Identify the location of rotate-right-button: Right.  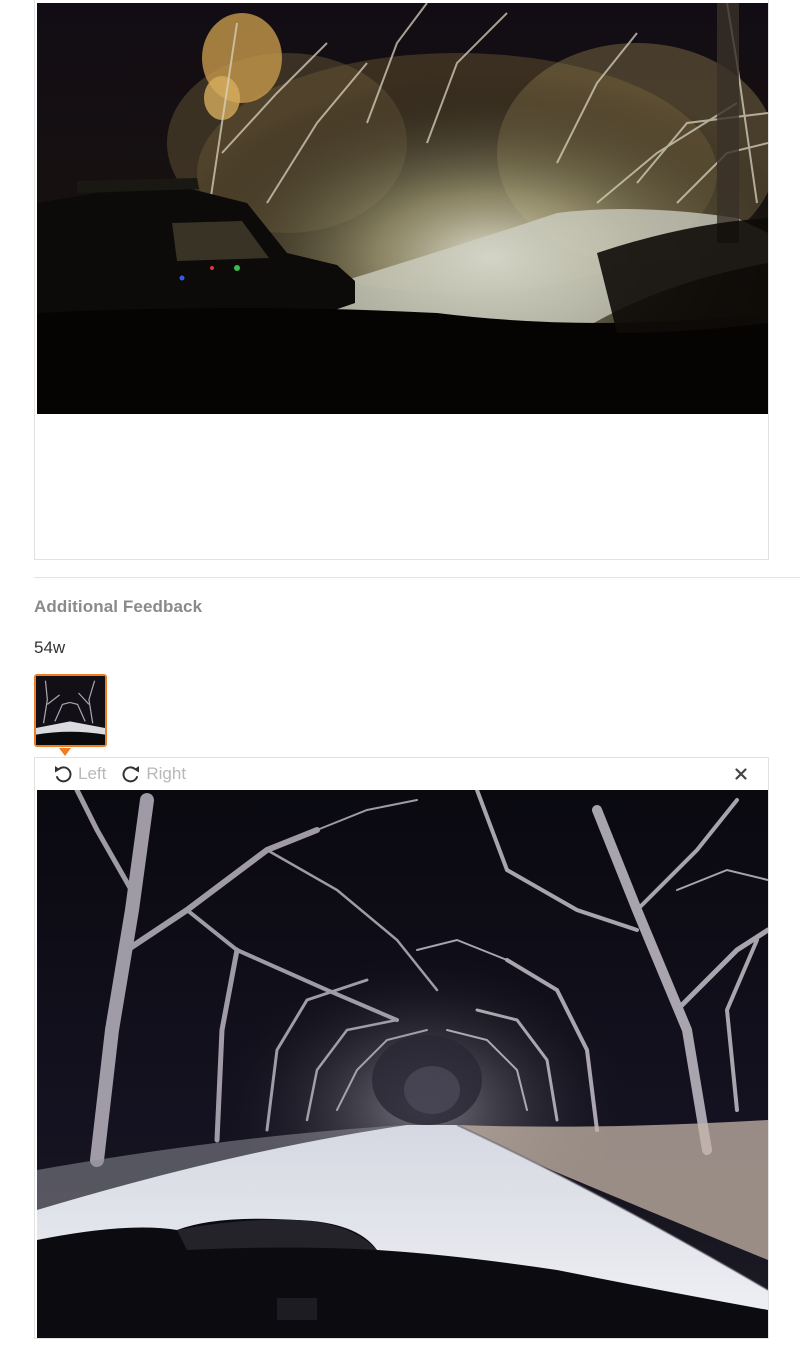
(153, 774).